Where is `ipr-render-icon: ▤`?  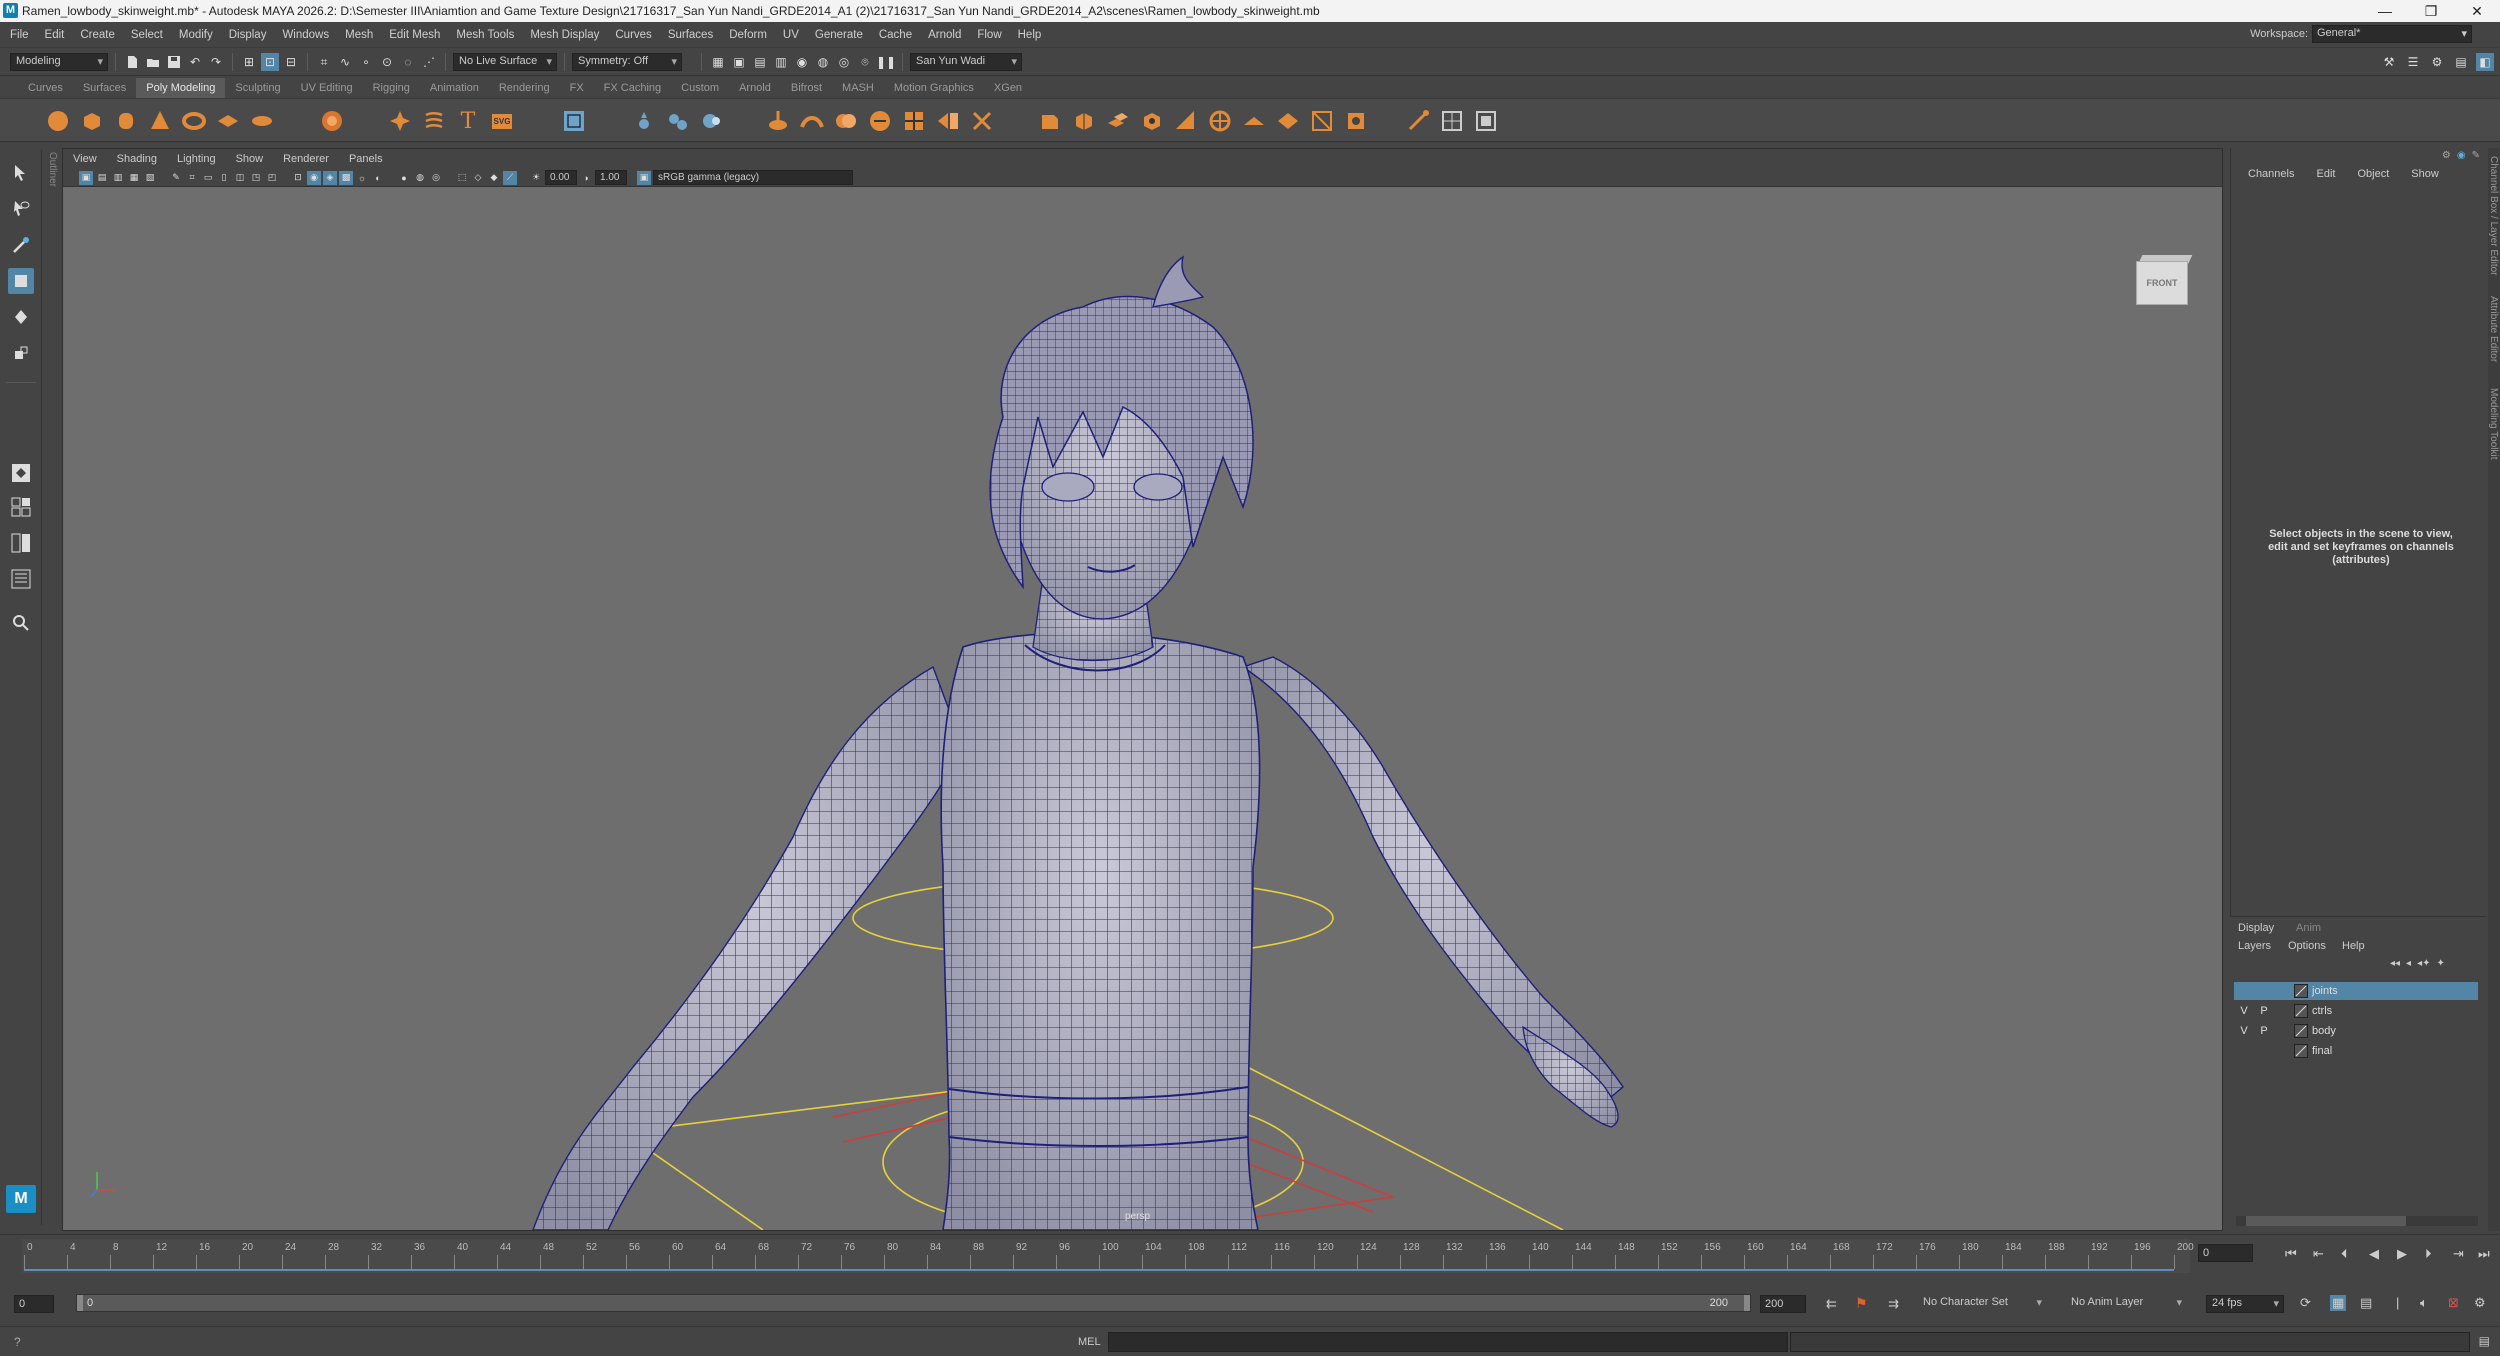 ipr-render-icon: ▤ is located at coordinates (760, 62).